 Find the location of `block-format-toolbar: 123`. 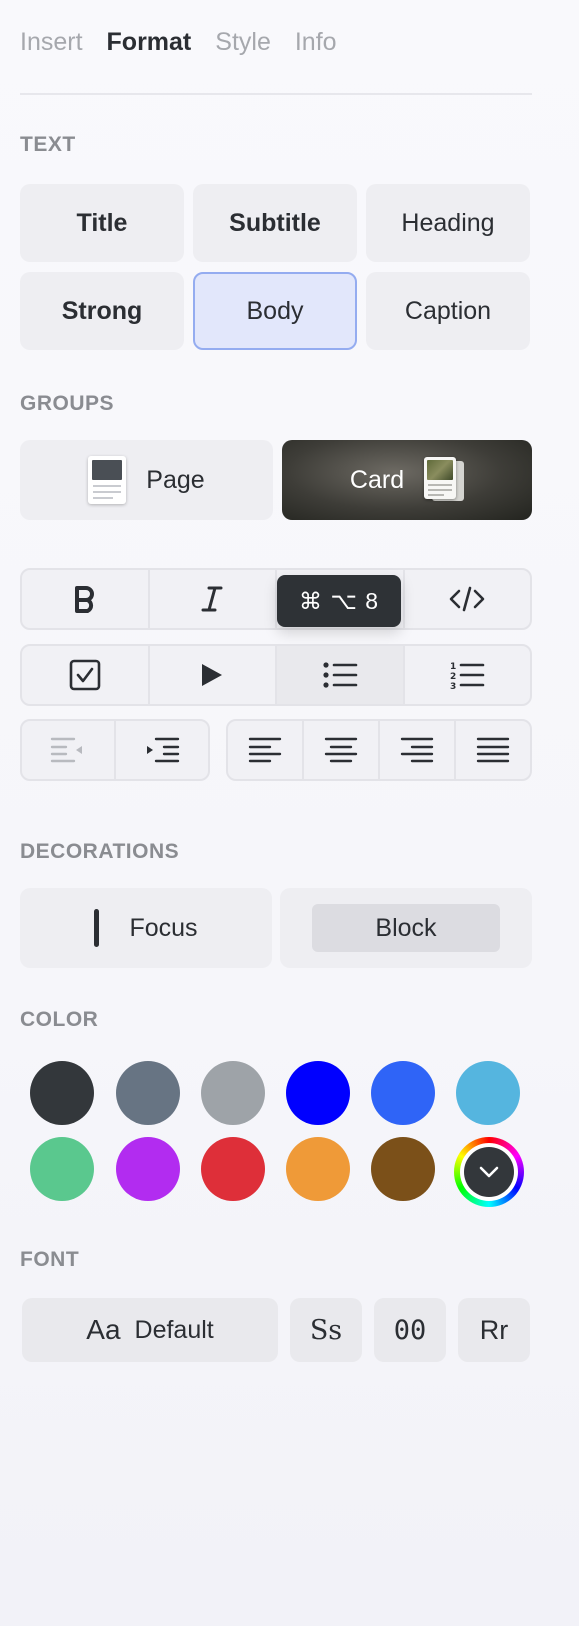

block-format-toolbar: 123 is located at coordinates (276, 675).